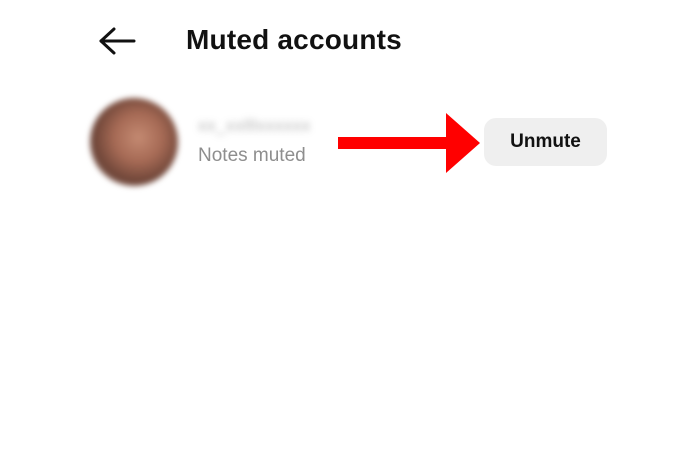 The image size is (700, 467). I want to click on annotation-arrow-shaft, so click(394, 143).